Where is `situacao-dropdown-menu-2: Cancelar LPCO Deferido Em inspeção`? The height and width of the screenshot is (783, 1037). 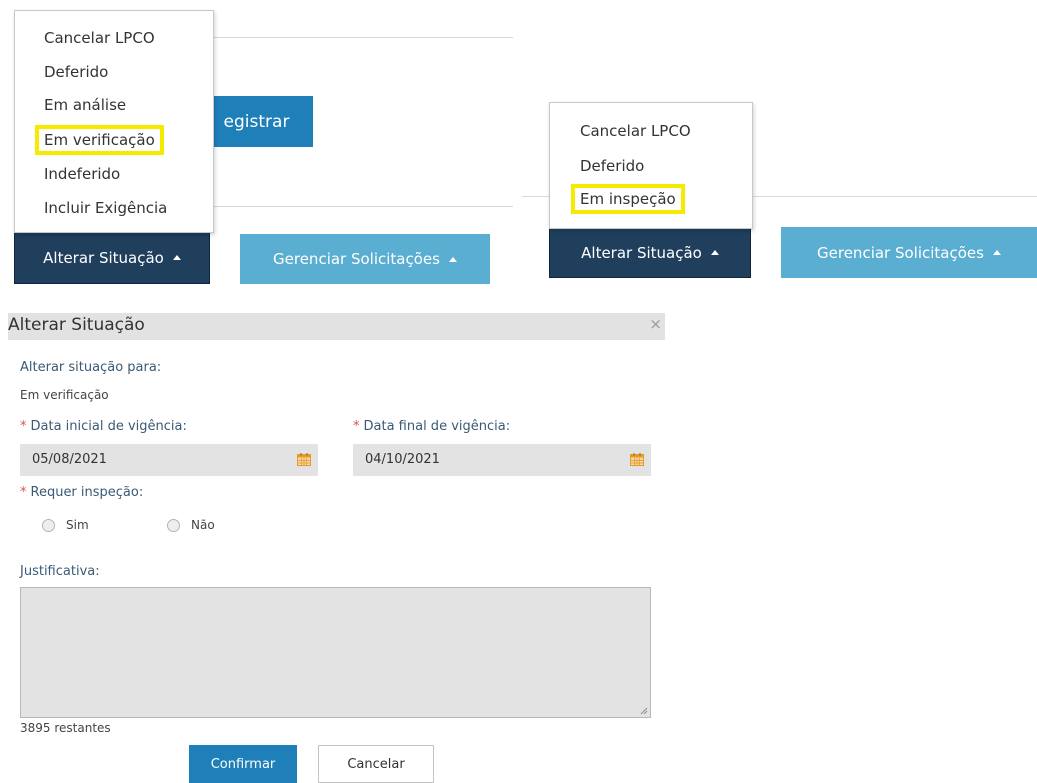 situacao-dropdown-menu-2: Cancelar LPCO Deferido Em inspeção is located at coordinates (651, 165).